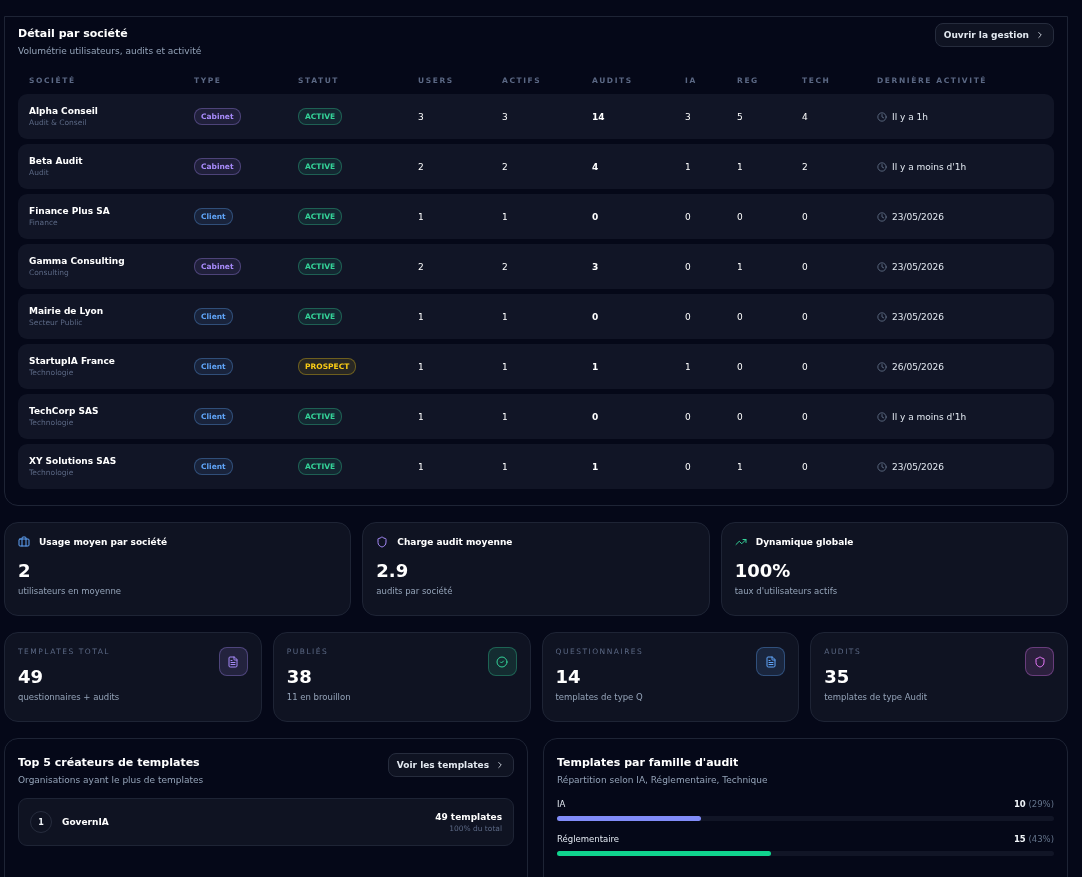 This screenshot has width=1082, height=877. I want to click on card-title: Détail par société, so click(73, 33).